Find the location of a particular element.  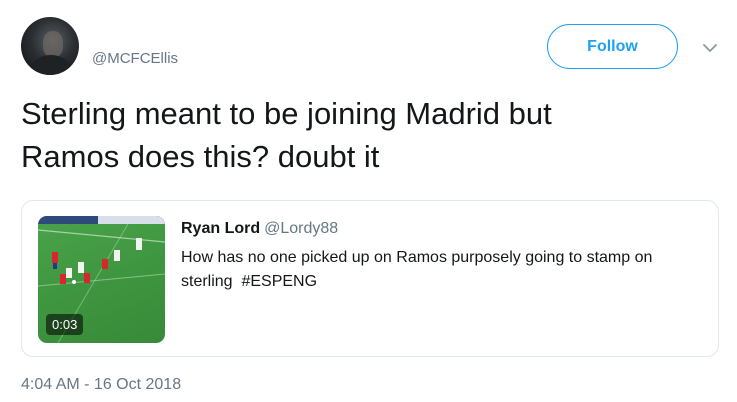

author-avatar is located at coordinates (50, 46).